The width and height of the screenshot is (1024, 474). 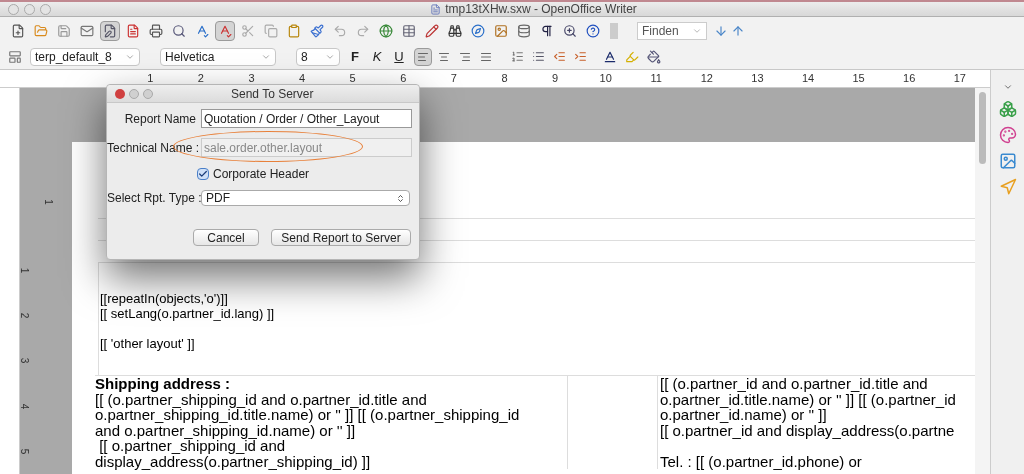 What do you see at coordinates (478, 30) in the screenshot?
I see `compass-icon` at bounding box center [478, 30].